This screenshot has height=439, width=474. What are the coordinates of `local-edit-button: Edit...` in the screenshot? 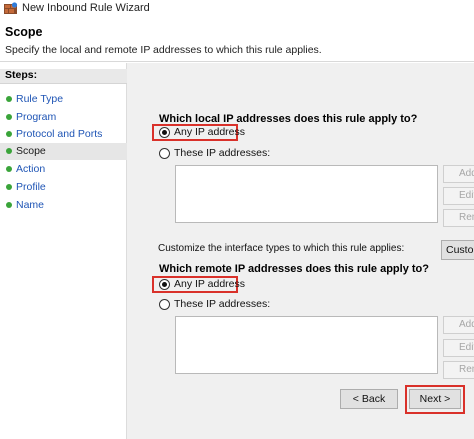 It's located at (458, 196).